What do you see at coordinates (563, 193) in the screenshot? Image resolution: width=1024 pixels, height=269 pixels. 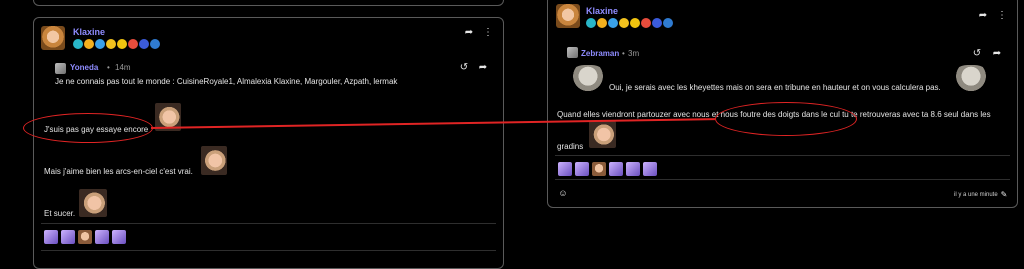 I see `emoji-add-icon: ☺` at bounding box center [563, 193].